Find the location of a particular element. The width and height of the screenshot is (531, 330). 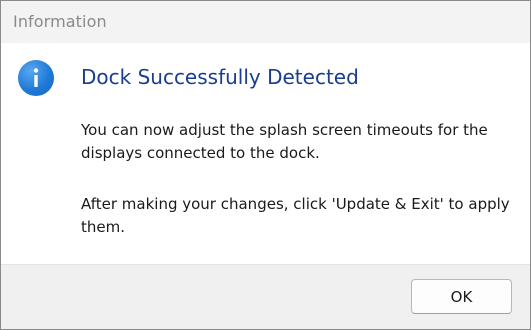

ok-button: OK is located at coordinates (461, 296).